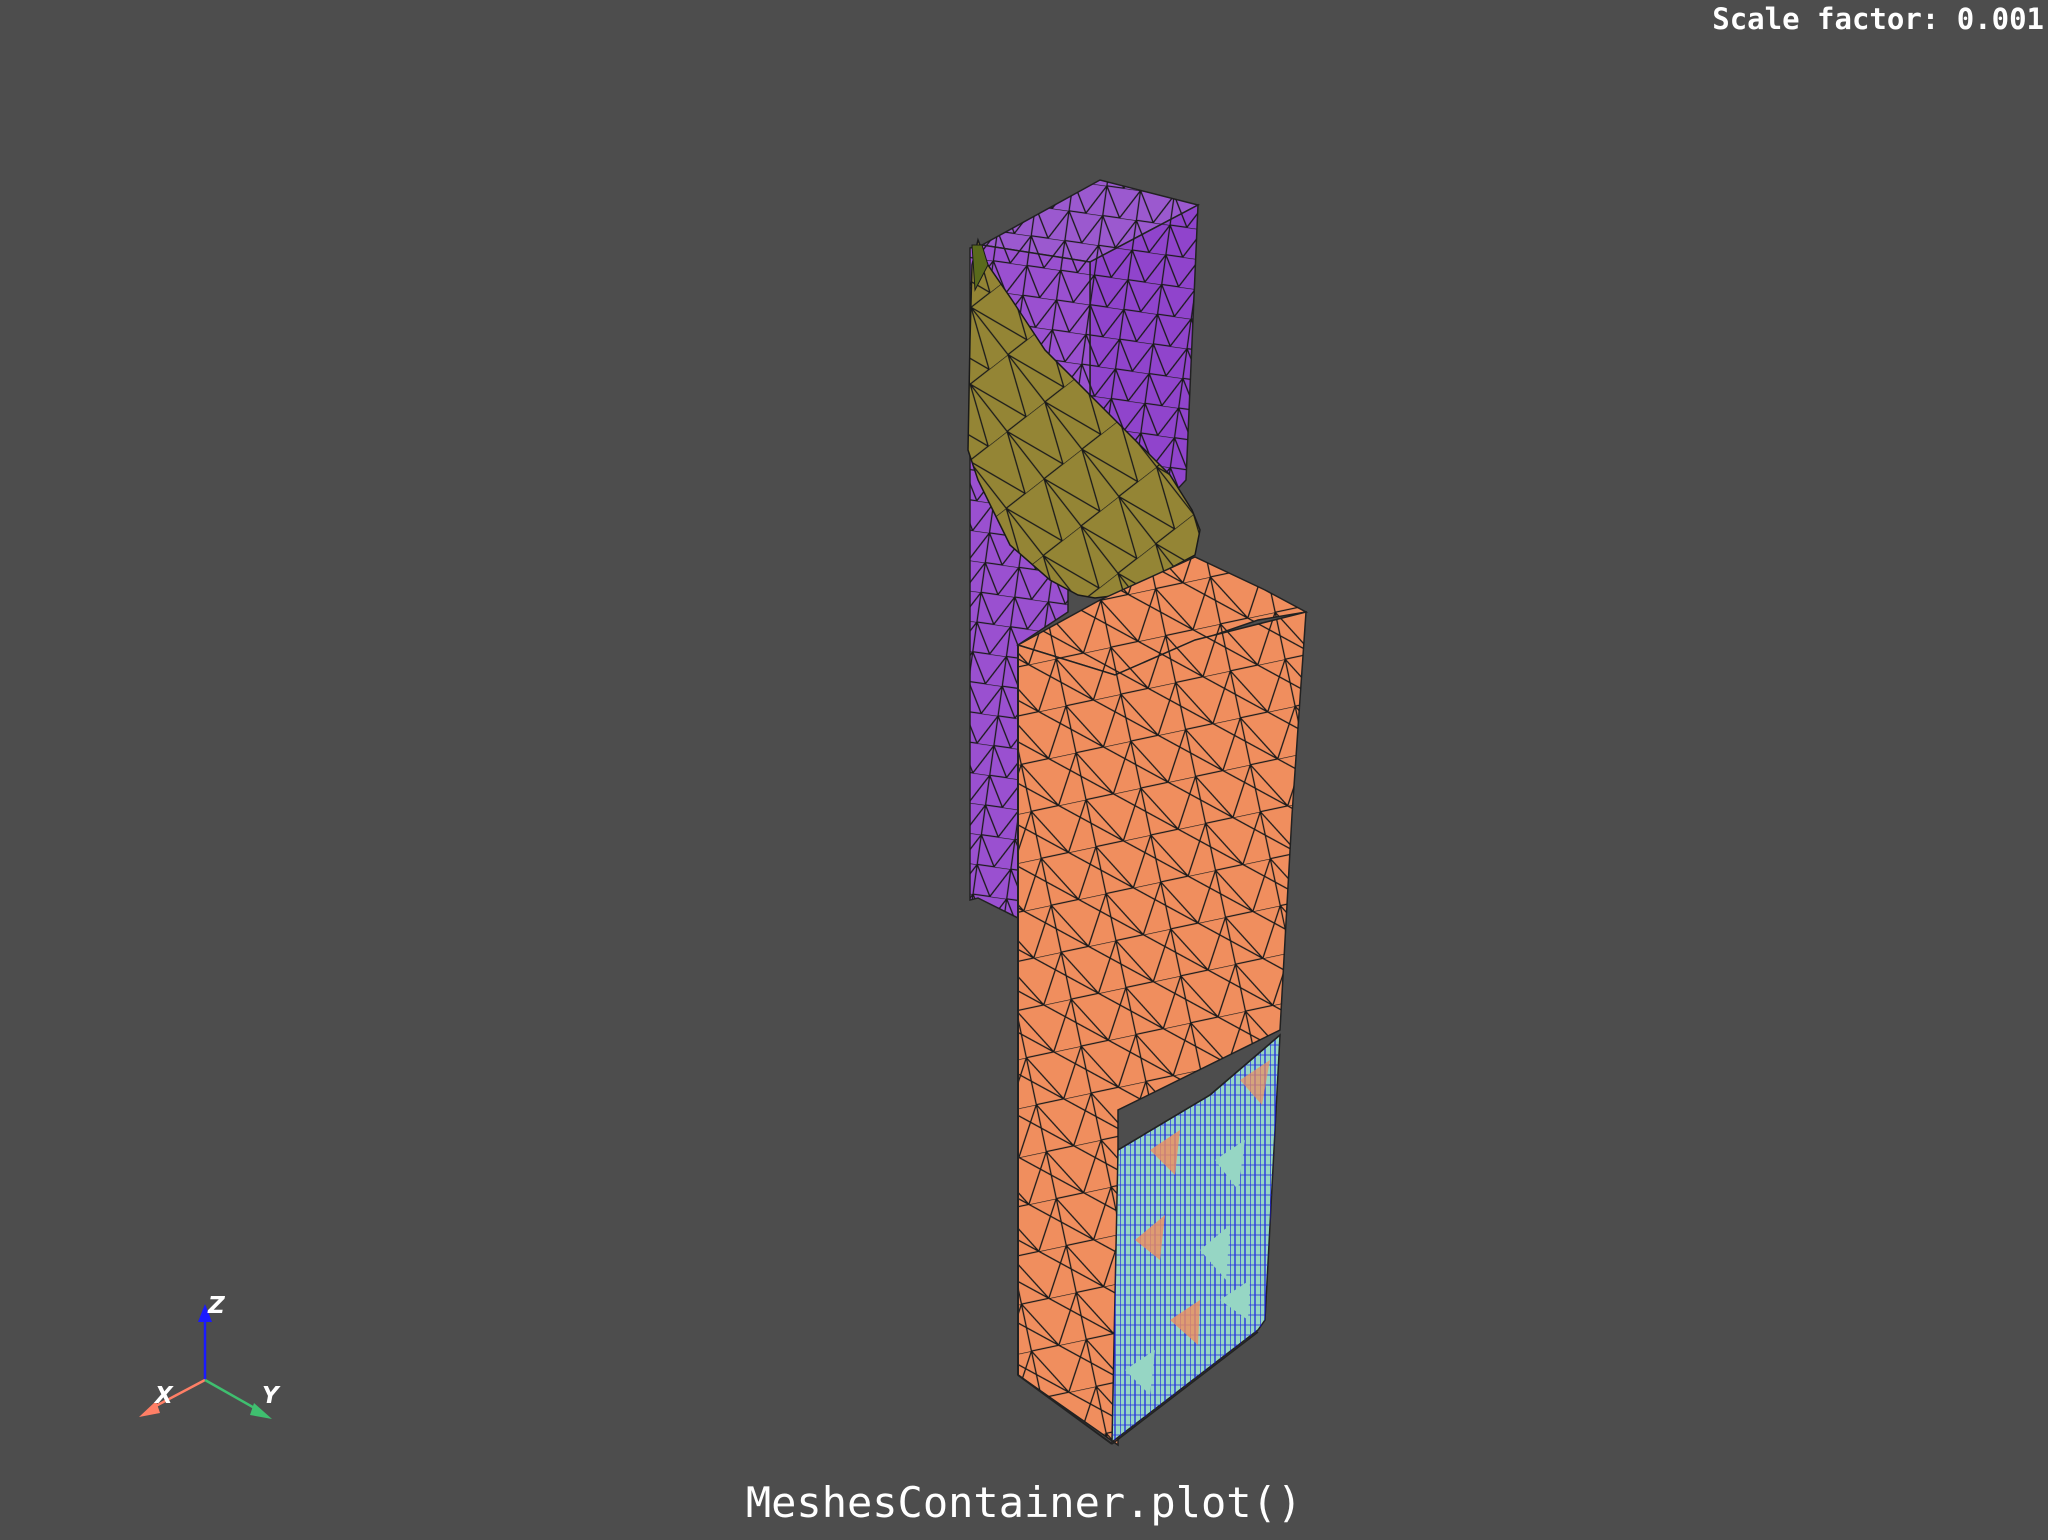 The image size is (2048, 1540). Describe the element at coordinates (216, 1306) in the screenshot. I see `z-axis-label: Z` at that location.